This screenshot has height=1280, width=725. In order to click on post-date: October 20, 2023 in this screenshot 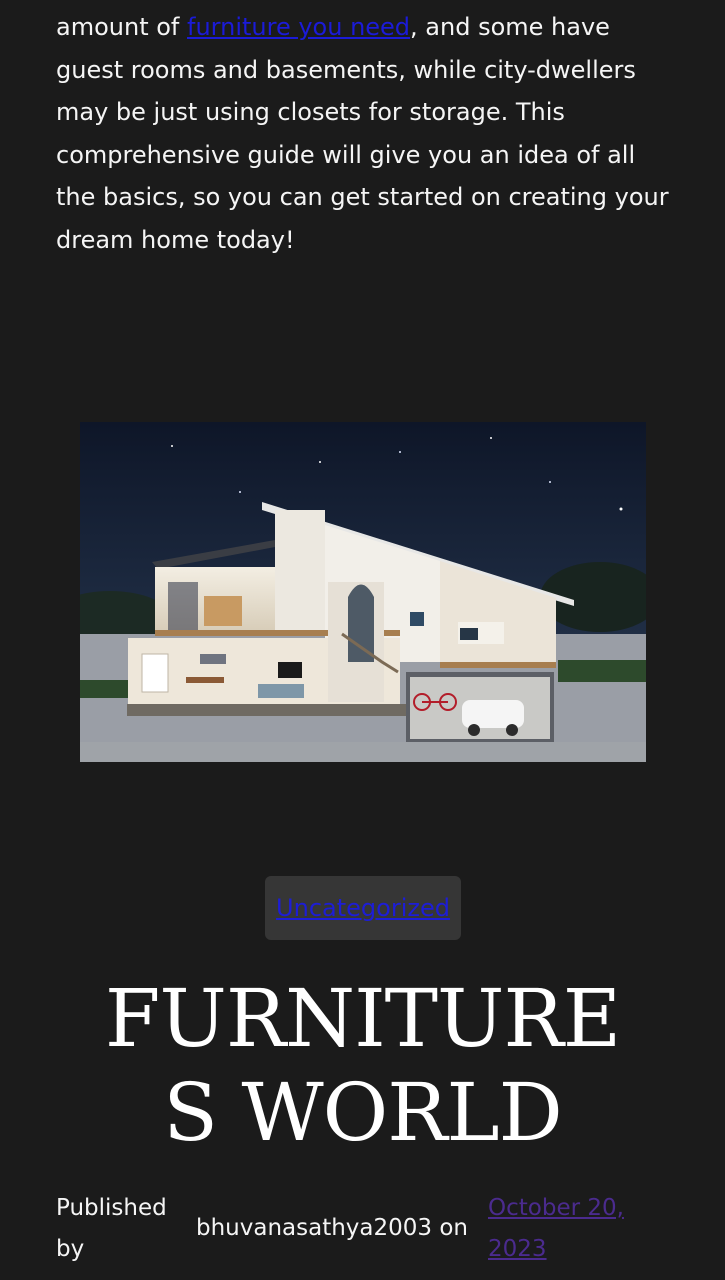, I will do `click(568, 1229)`.